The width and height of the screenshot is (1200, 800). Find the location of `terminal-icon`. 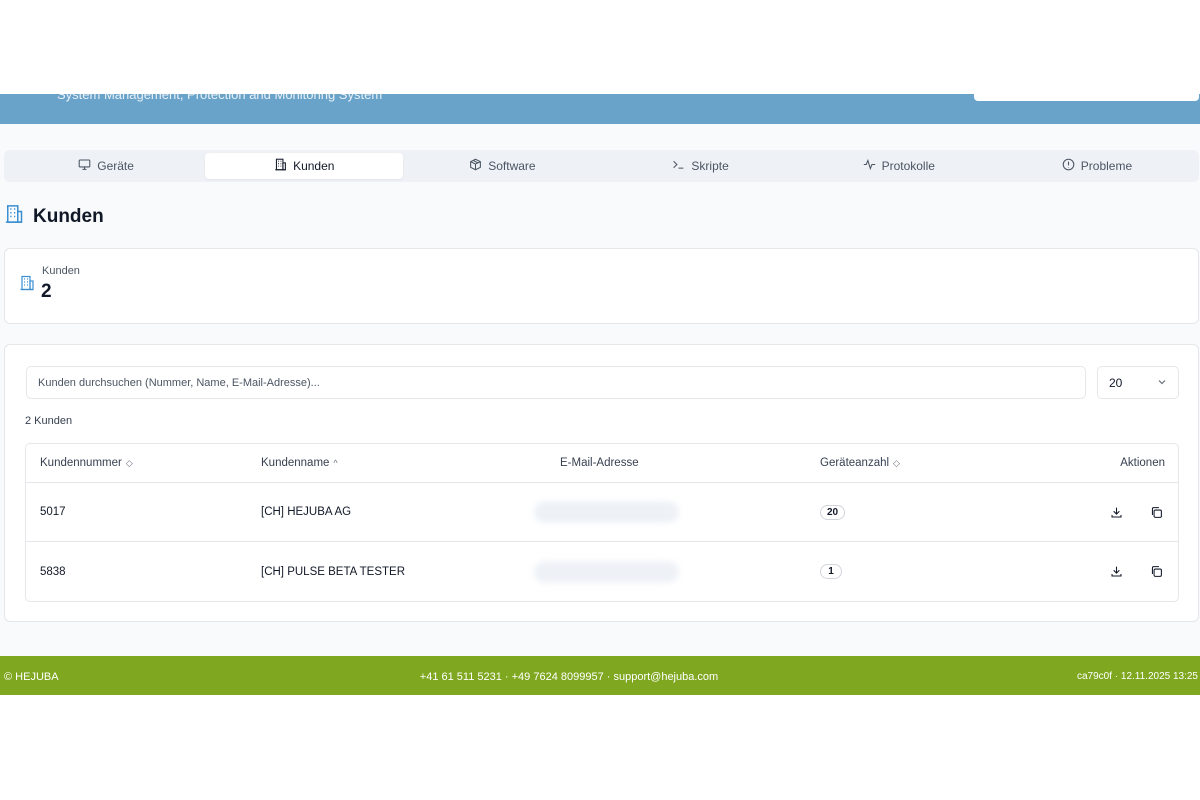

terminal-icon is located at coordinates (678, 166).